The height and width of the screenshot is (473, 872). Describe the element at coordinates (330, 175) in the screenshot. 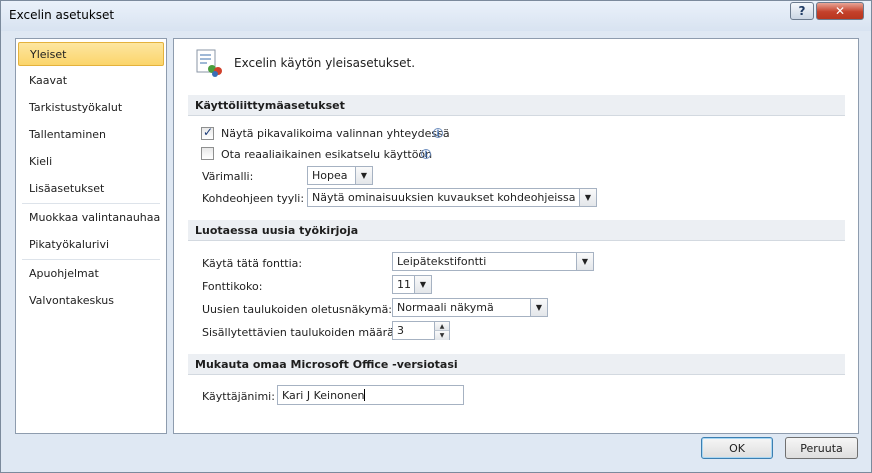

I see `color-scheme-value: Hopea` at that location.